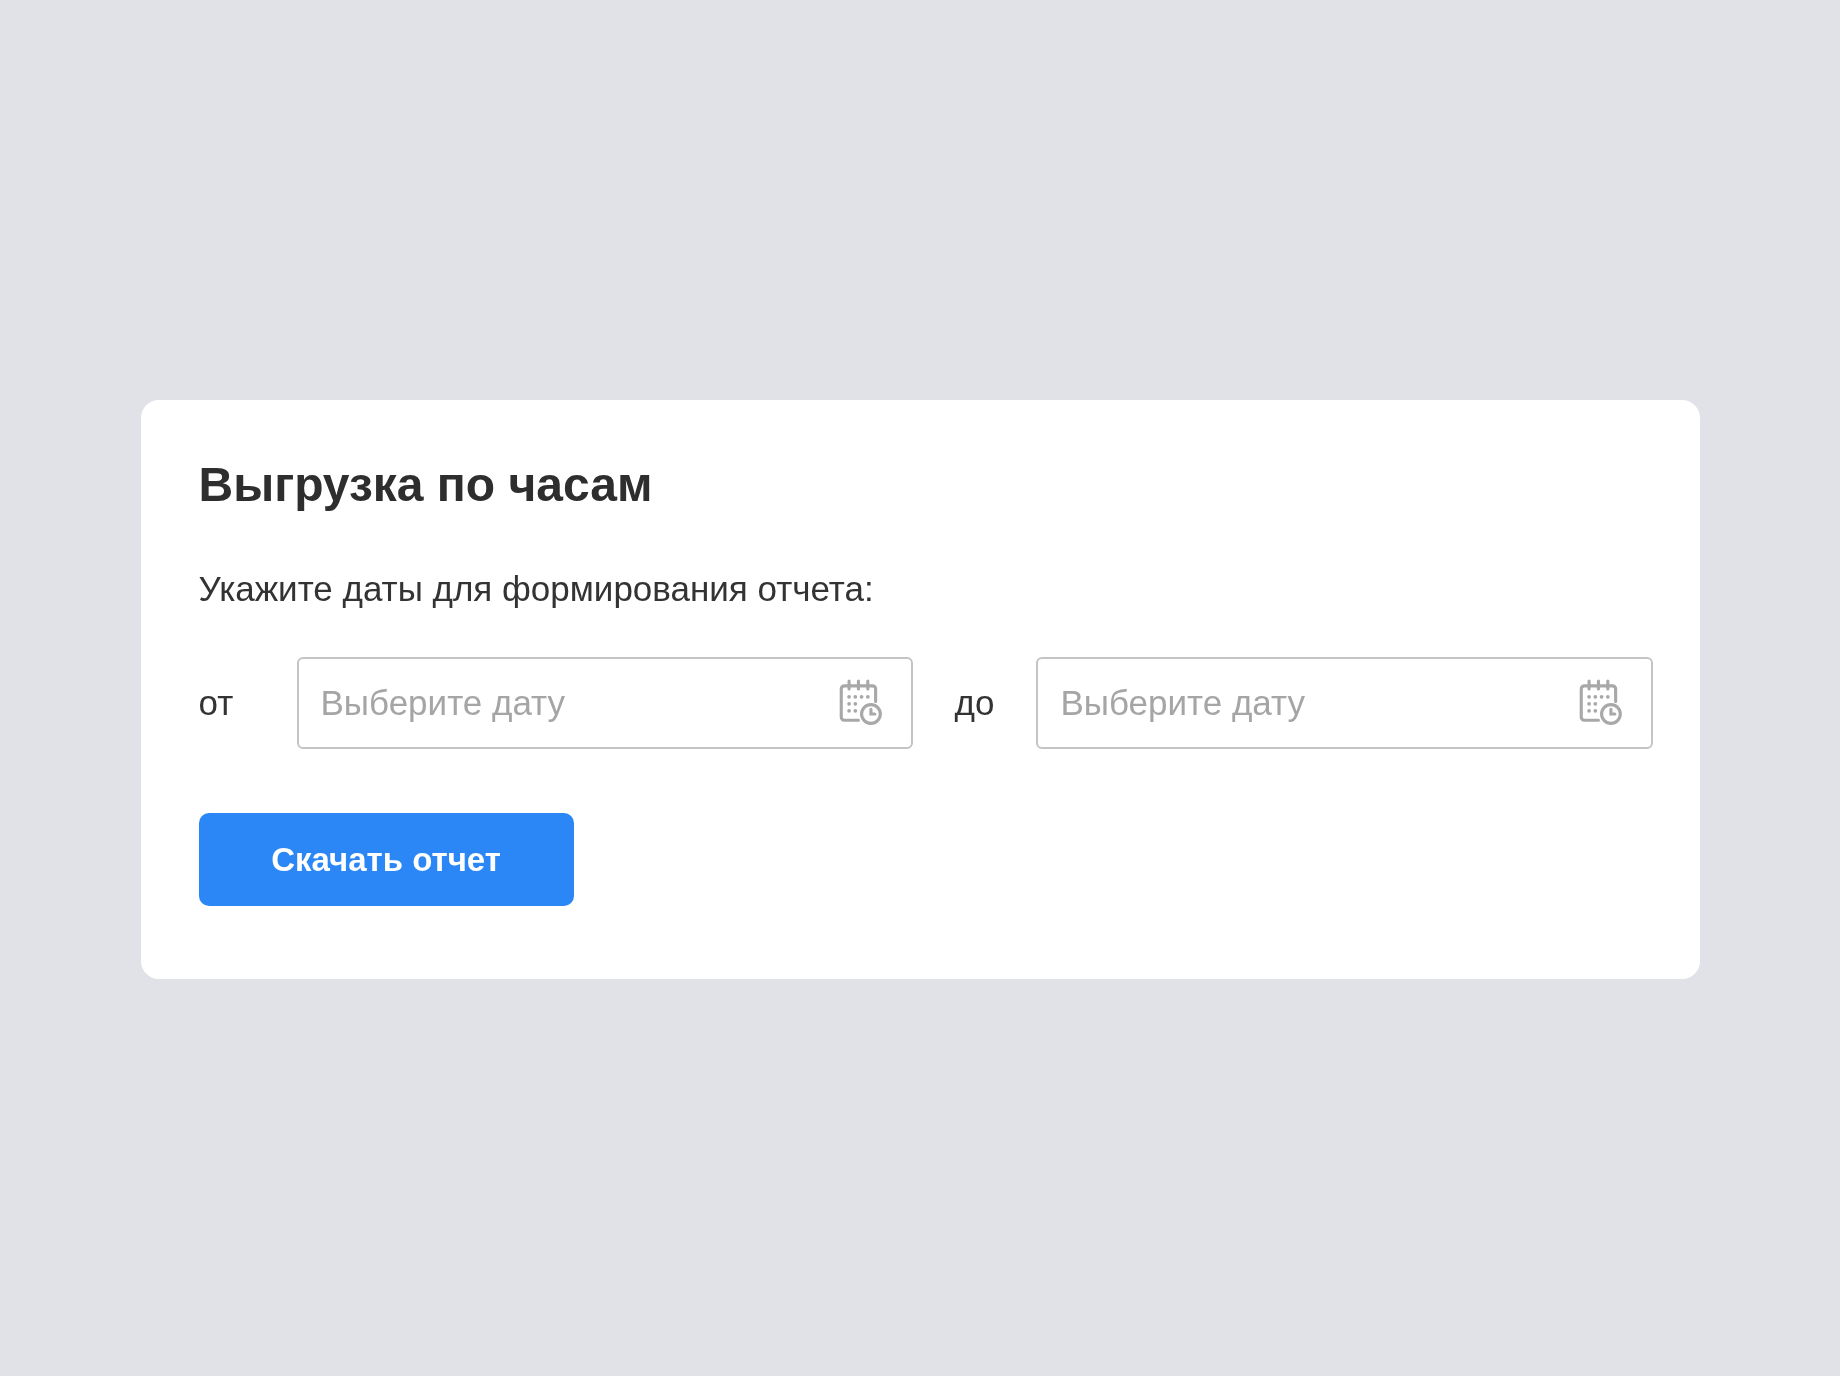 The image size is (1840, 1376). Describe the element at coordinates (216, 703) in the screenshot. I see `date-label: от` at that location.